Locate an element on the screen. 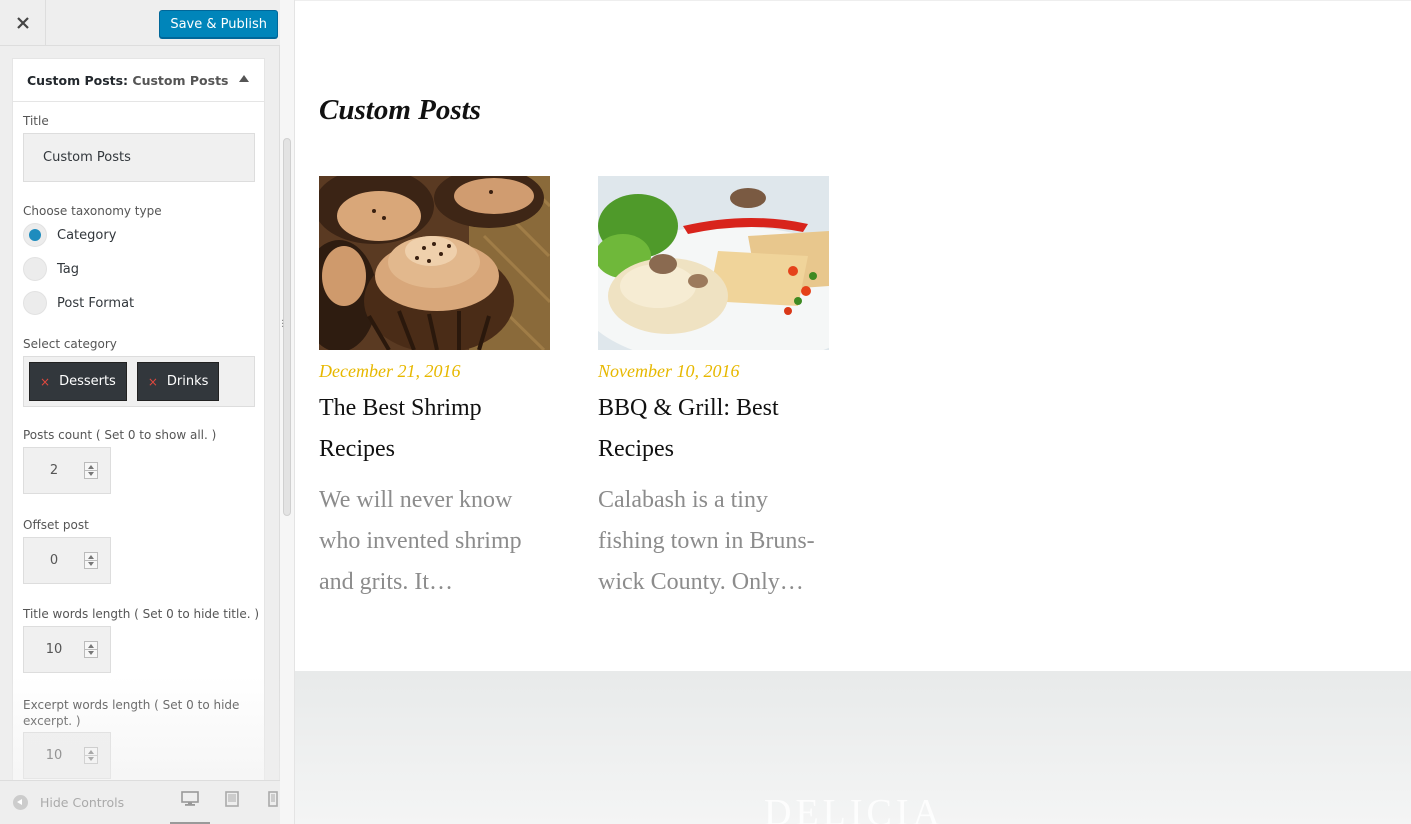  taxonomy-type-label: Choose taxonomy type is located at coordinates (92, 211).